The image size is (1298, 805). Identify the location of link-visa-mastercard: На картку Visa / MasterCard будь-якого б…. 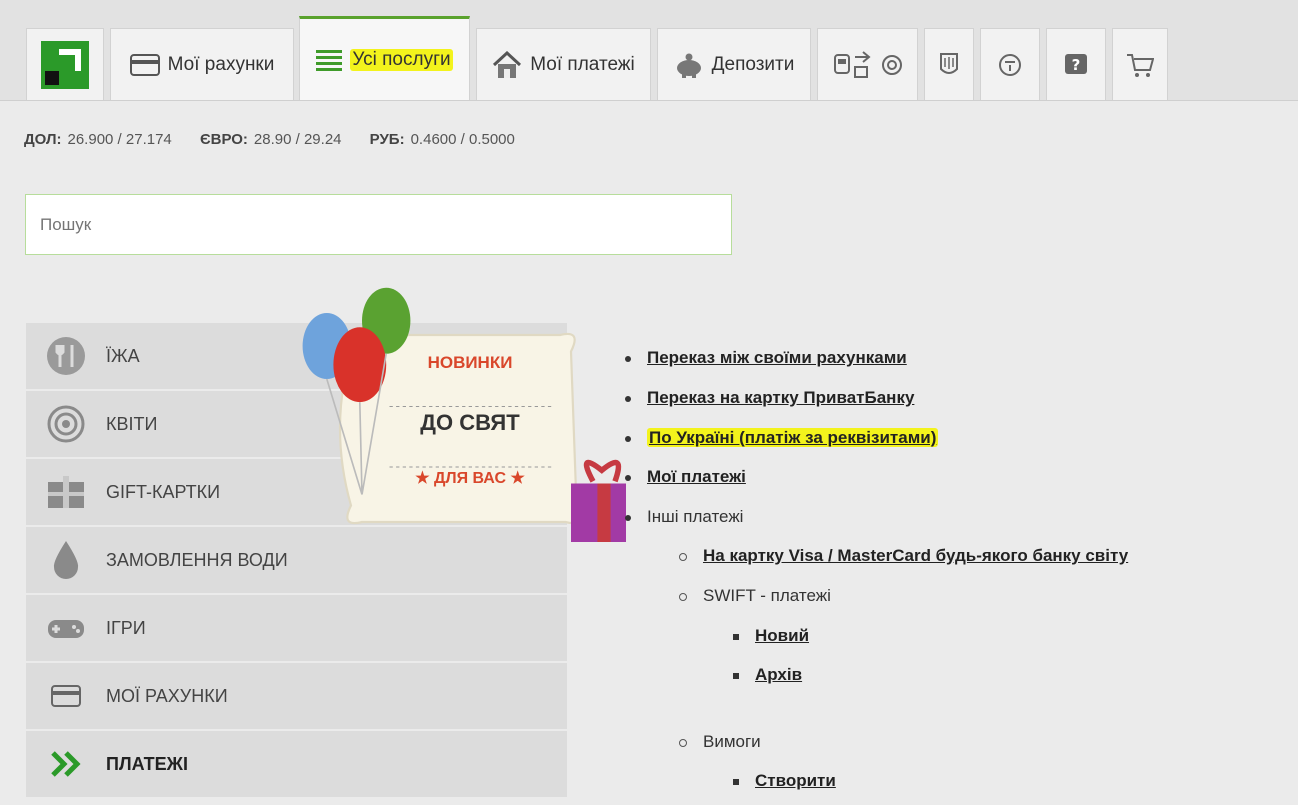
(915, 555).